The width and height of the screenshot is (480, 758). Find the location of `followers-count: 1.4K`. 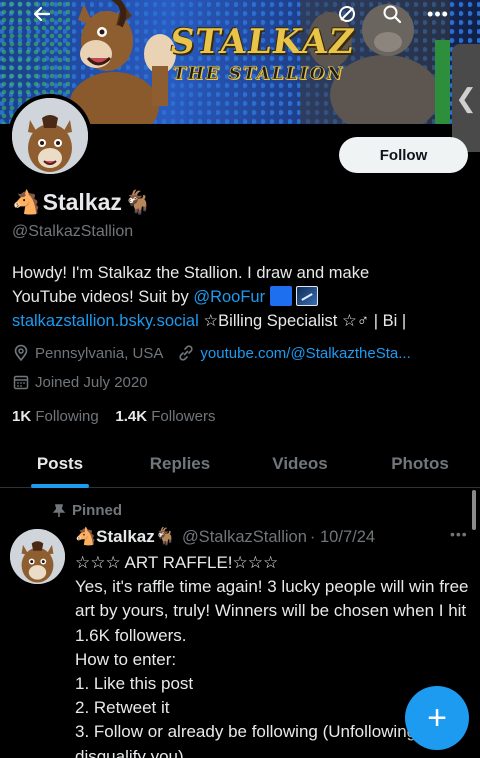

followers-count: 1.4K is located at coordinates (131, 416).